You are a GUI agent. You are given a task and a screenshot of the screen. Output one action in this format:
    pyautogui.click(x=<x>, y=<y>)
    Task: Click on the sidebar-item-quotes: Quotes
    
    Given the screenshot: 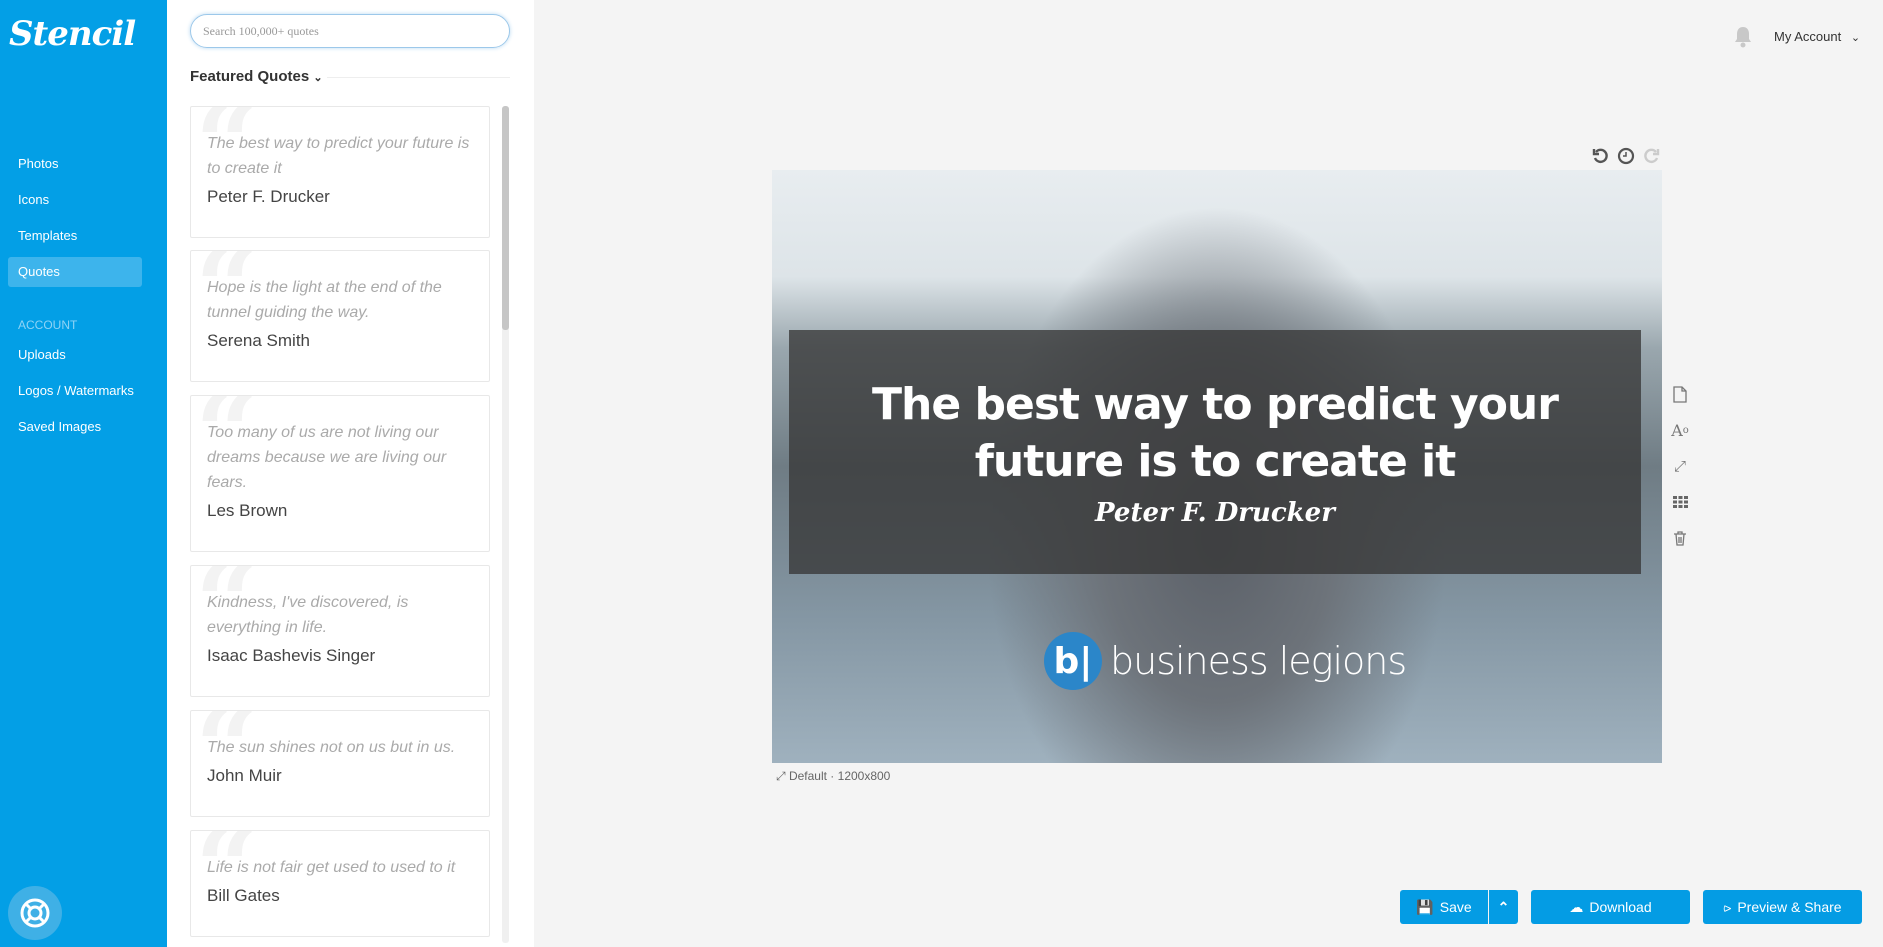 What is the action you would take?
    pyautogui.click(x=75, y=272)
    